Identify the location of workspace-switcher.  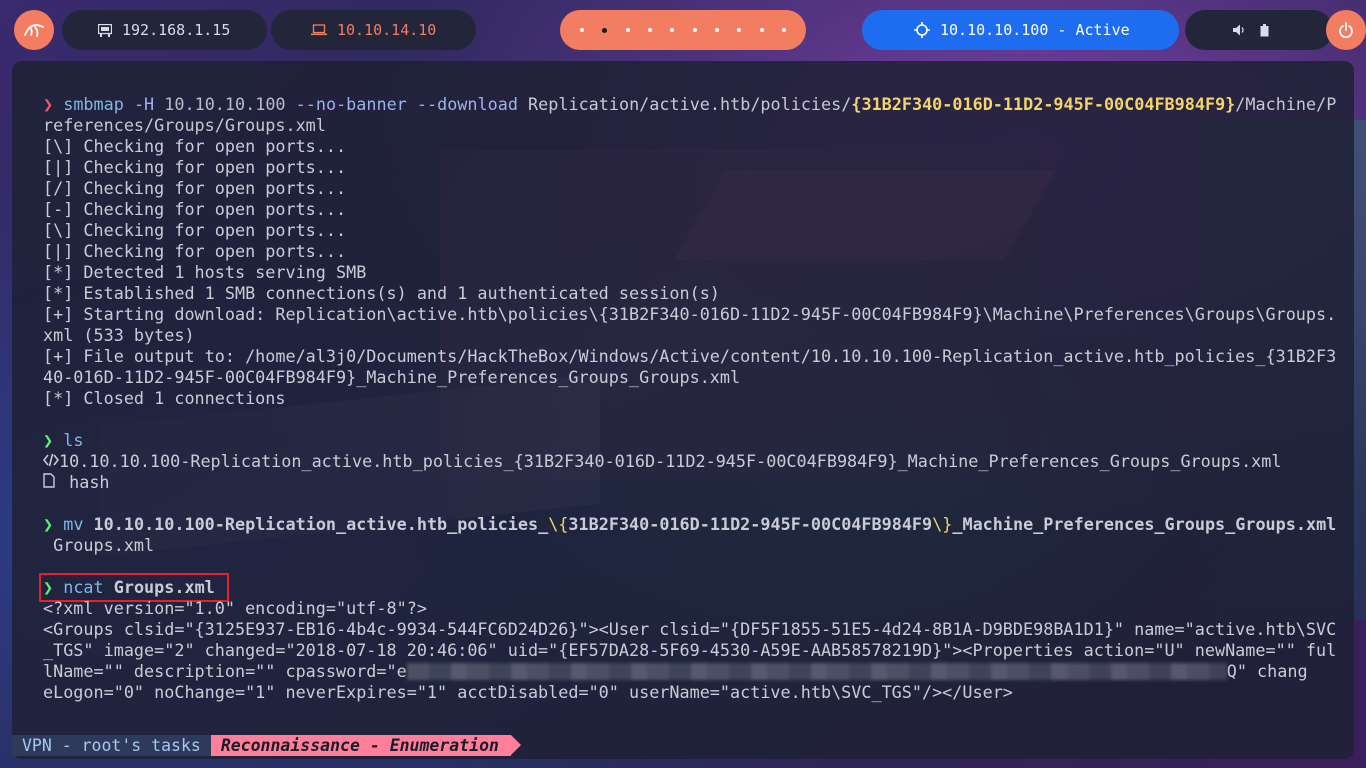
(683, 30).